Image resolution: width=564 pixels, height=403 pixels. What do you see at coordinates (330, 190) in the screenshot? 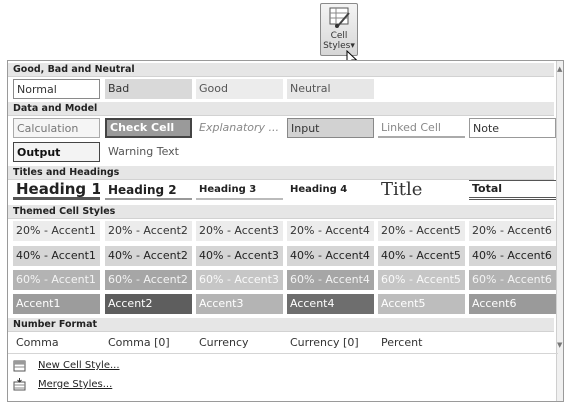
I see `style-heading-4: Heading 4` at bounding box center [330, 190].